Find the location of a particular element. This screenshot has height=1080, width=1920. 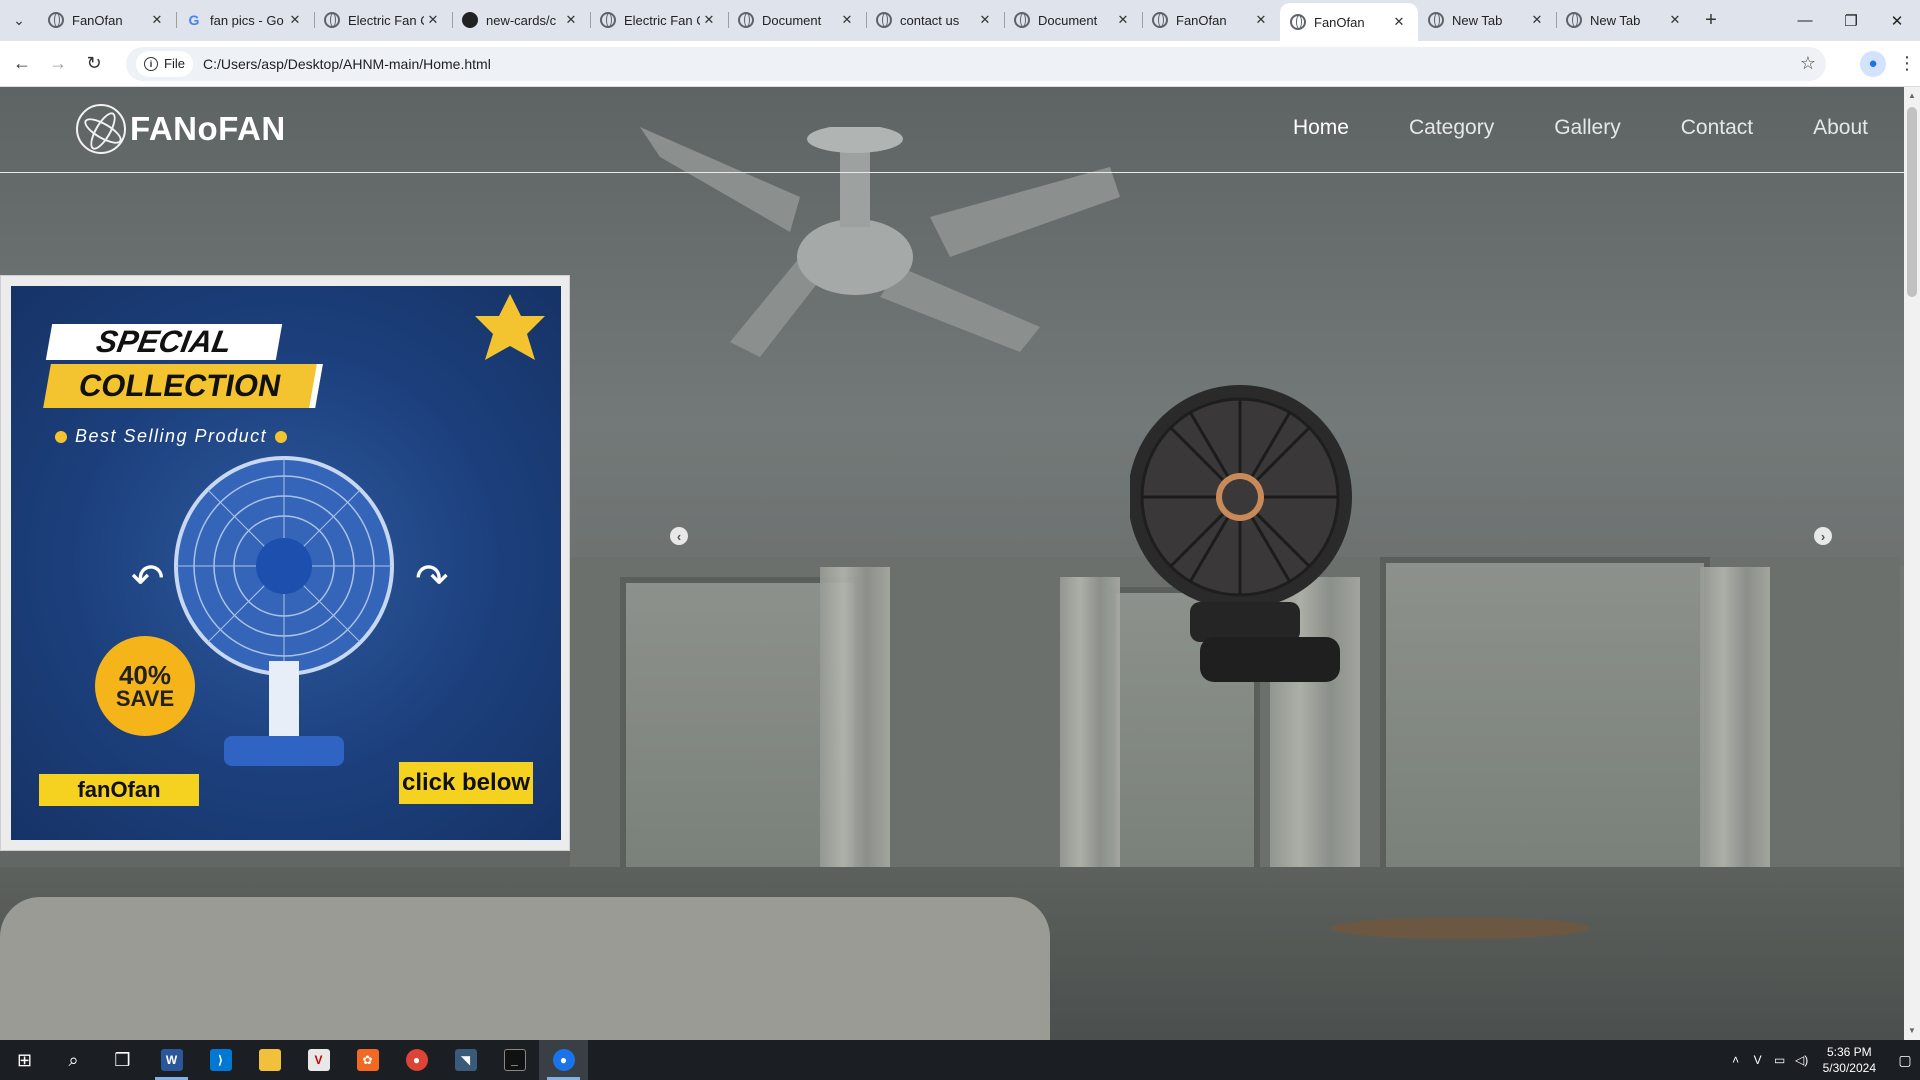

chevron-down-icon: ⌄ is located at coordinates (19, 20).